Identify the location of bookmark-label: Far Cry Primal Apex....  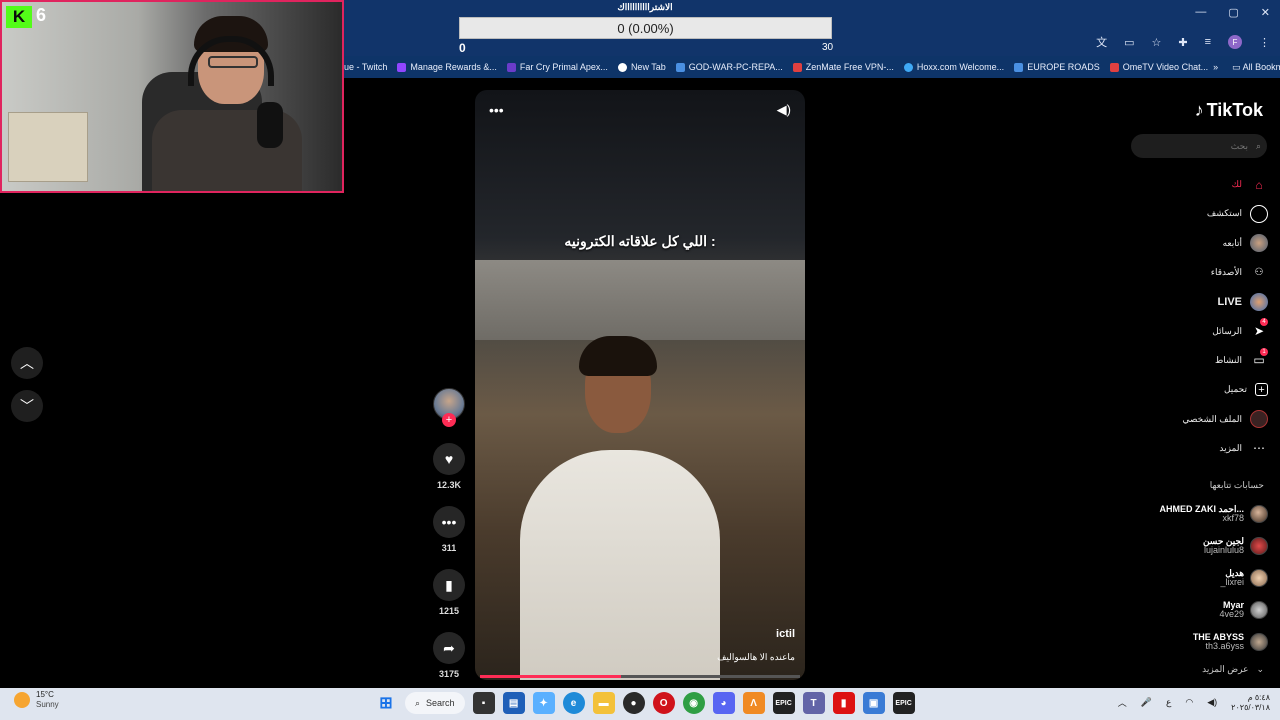
(563, 67).